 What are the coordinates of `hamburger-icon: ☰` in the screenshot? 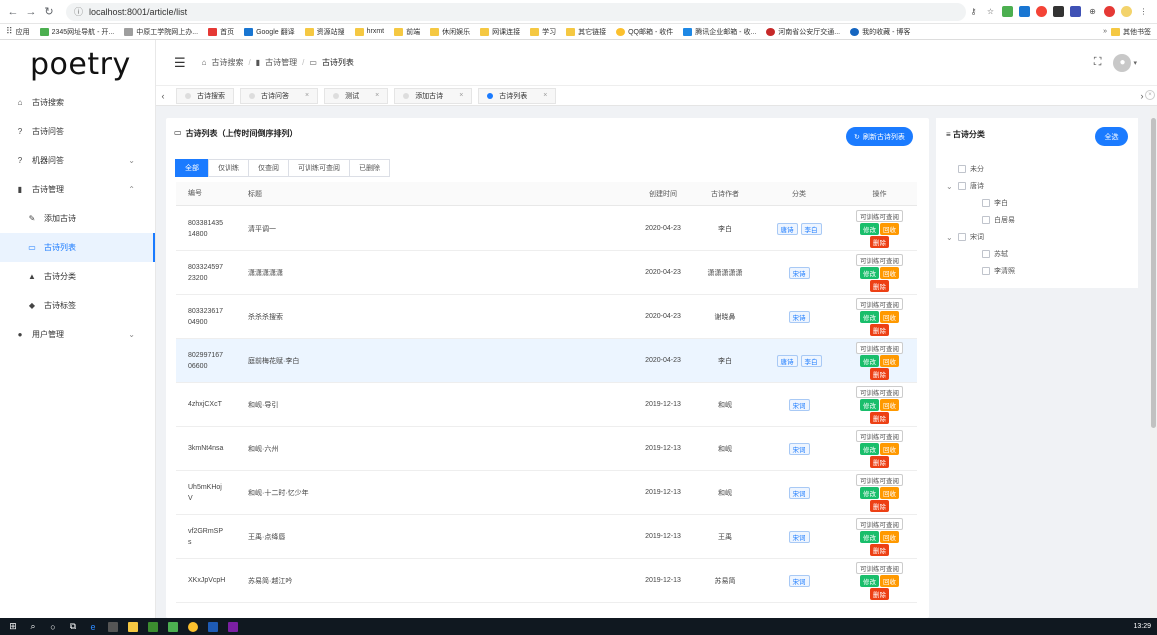 It's located at (180, 63).